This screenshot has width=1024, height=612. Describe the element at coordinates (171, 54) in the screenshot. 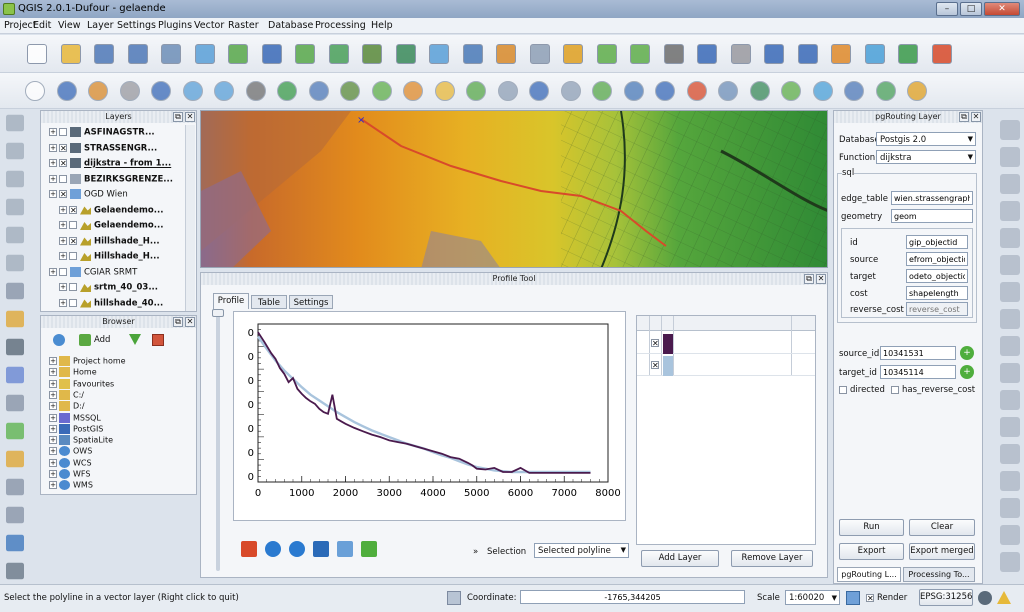

I see `print-icon` at that location.